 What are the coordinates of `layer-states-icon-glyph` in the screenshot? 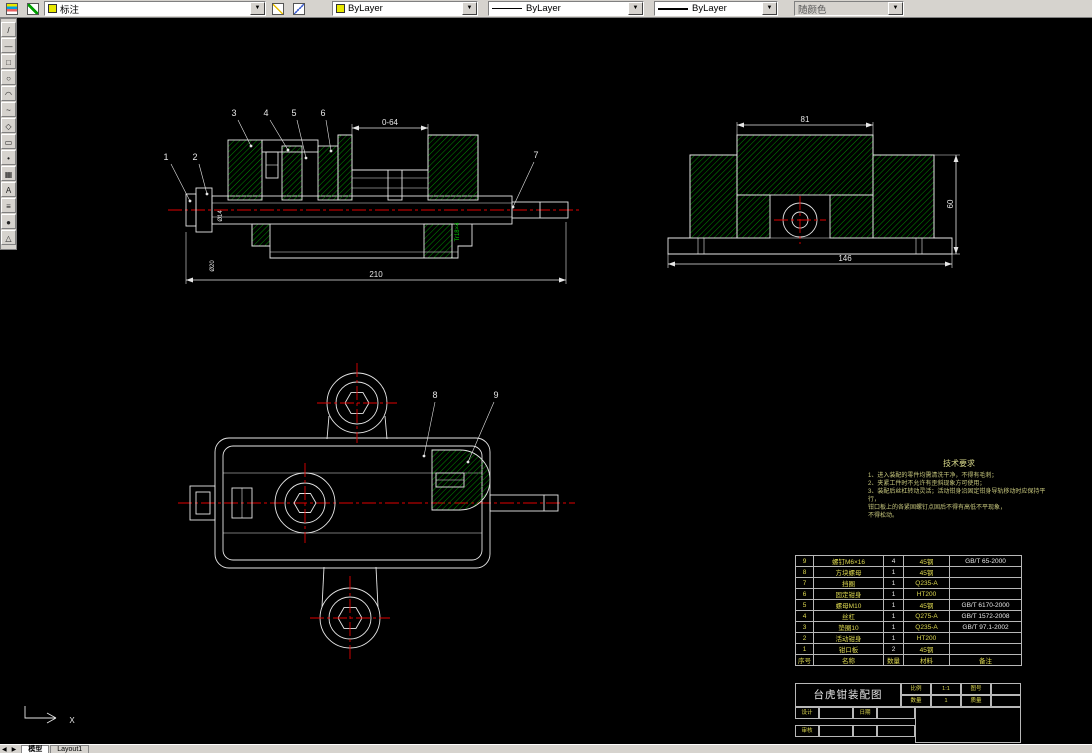 It's located at (32, 8).